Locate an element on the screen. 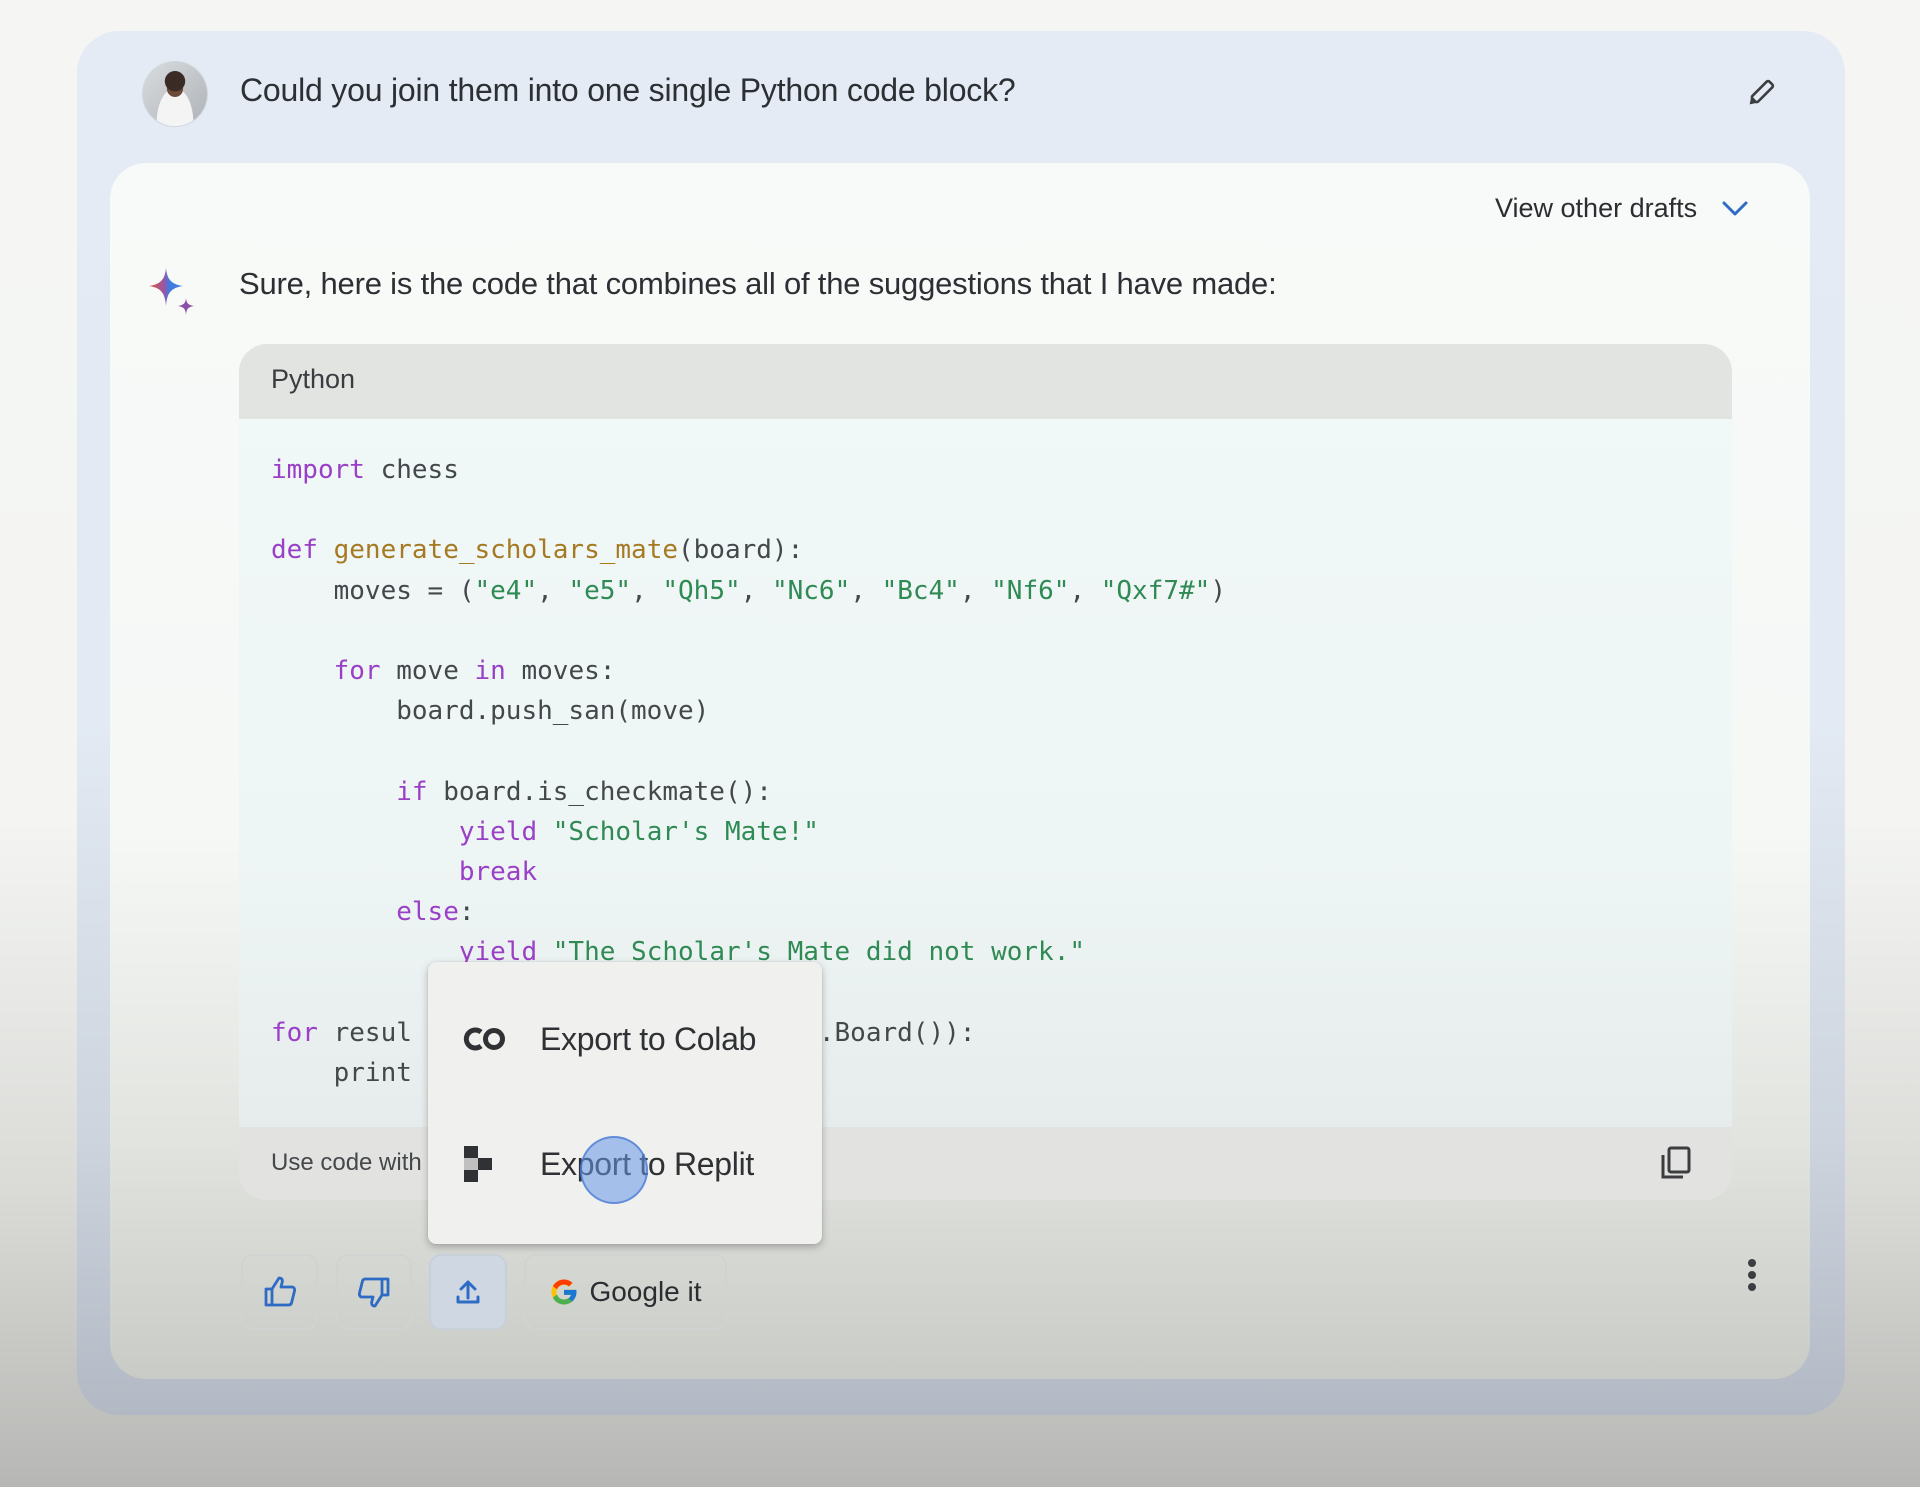 Image resolution: width=1920 pixels, height=1487 pixels. code-text: ) is located at coordinates (1218, 590).